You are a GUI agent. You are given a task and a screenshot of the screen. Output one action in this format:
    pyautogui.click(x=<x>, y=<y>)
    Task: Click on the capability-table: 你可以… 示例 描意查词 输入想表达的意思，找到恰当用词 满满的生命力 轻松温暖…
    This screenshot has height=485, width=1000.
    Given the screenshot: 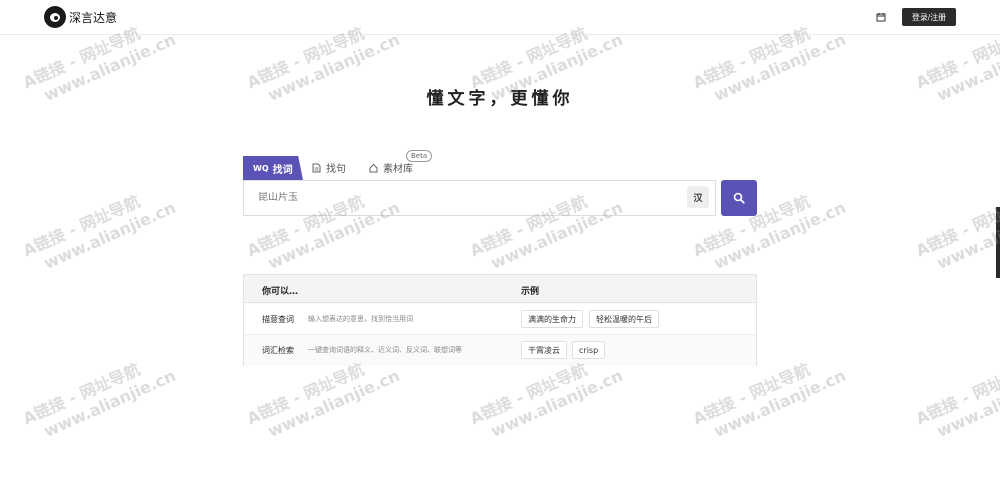 What is the action you would take?
    pyautogui.click(x=500, y=320)
    